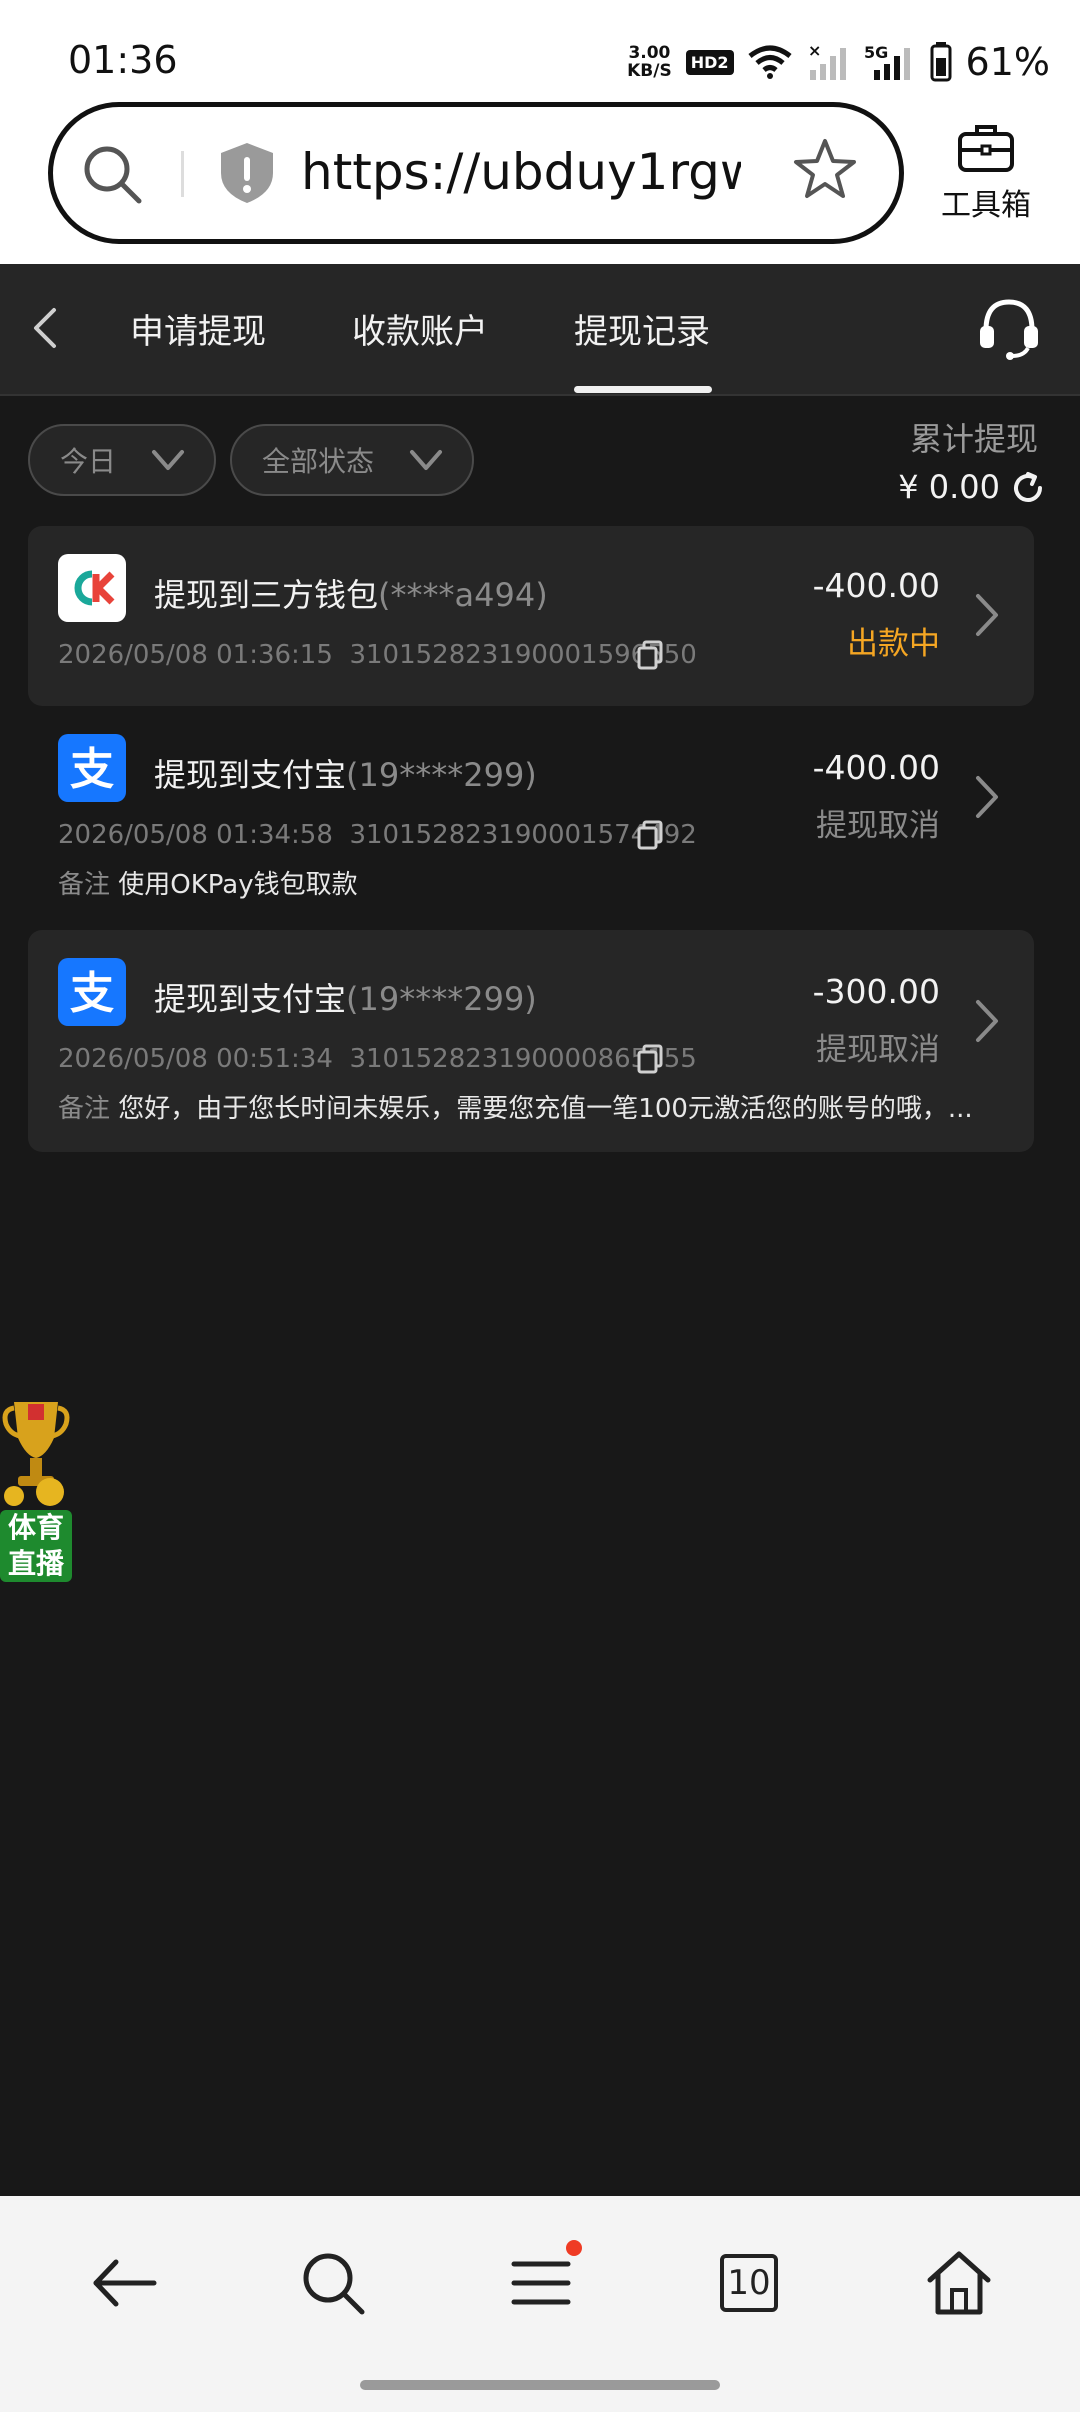  Describe the element at coordinates (986, 174) in the screenshot. I see `toolbox-button: 工具箱` at that location.